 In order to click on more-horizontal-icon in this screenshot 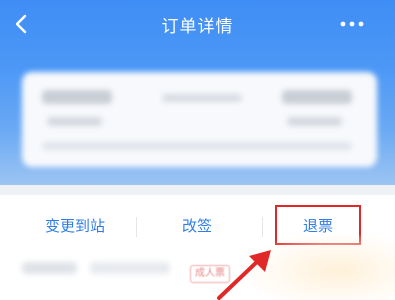, I will do `click(352, 24)`.